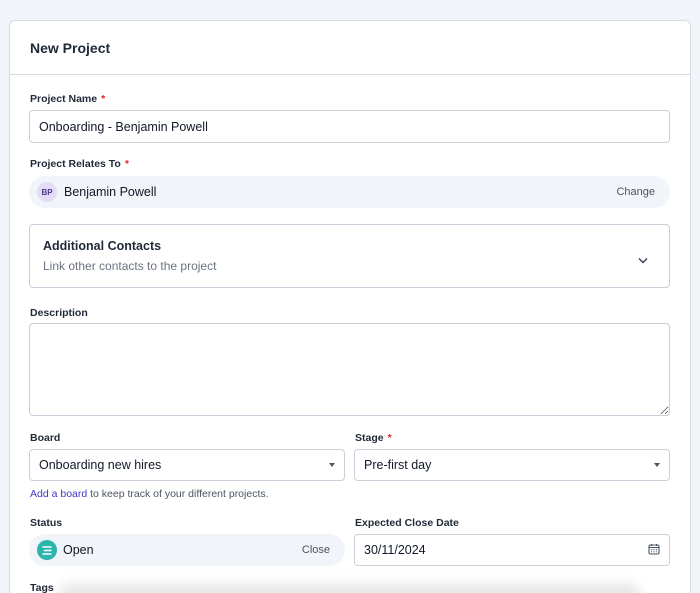 The height and width of the screenshot is (593, 700). What do you see at coordinates (110, 192) in the screenshot?
I see `contact-name: Benjamin Powell` at bounding box center [110, 192].